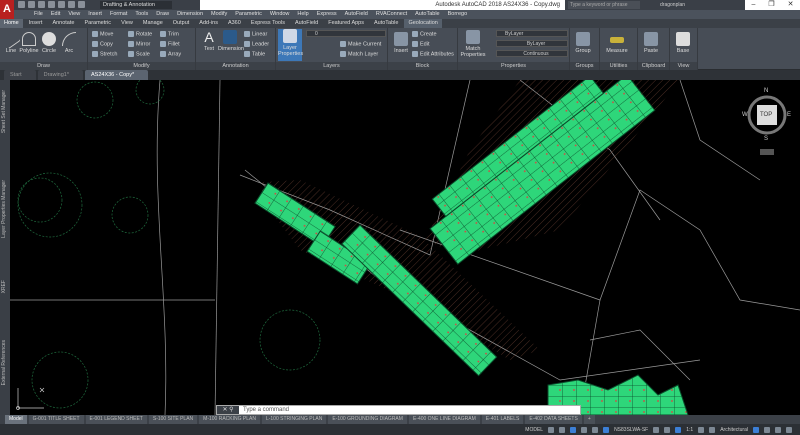  What do you see at coordinates (219, 14) in the screenshot?
I see `menu-modify: Modify` at bounding box center [219, 14].